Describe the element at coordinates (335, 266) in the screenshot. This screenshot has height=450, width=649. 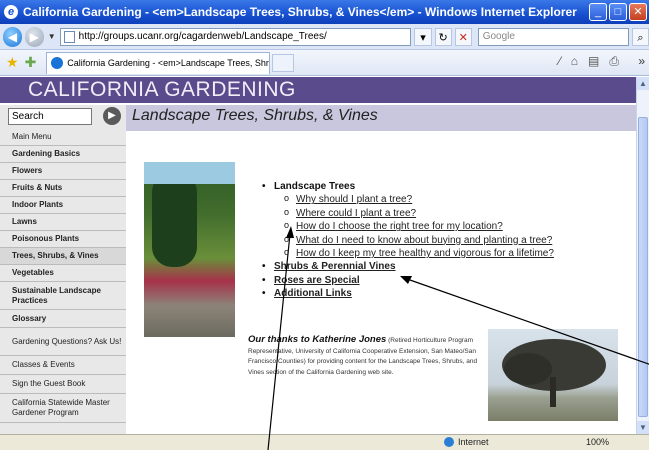
I see `shrubs-vines-link: Shrubs & Perennial Vines` at that location.